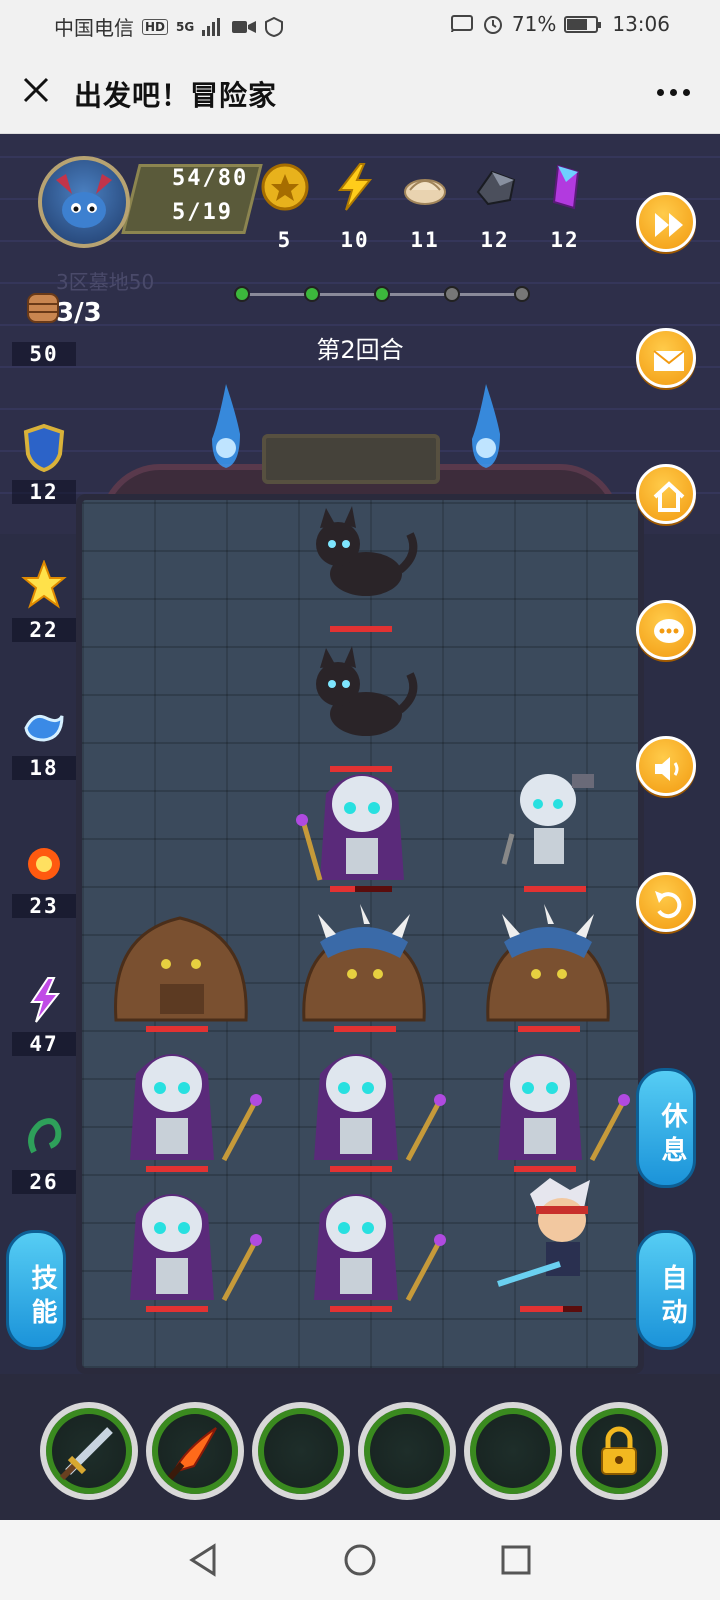  I want to click on shield-badge-icon, so click(274, 26).